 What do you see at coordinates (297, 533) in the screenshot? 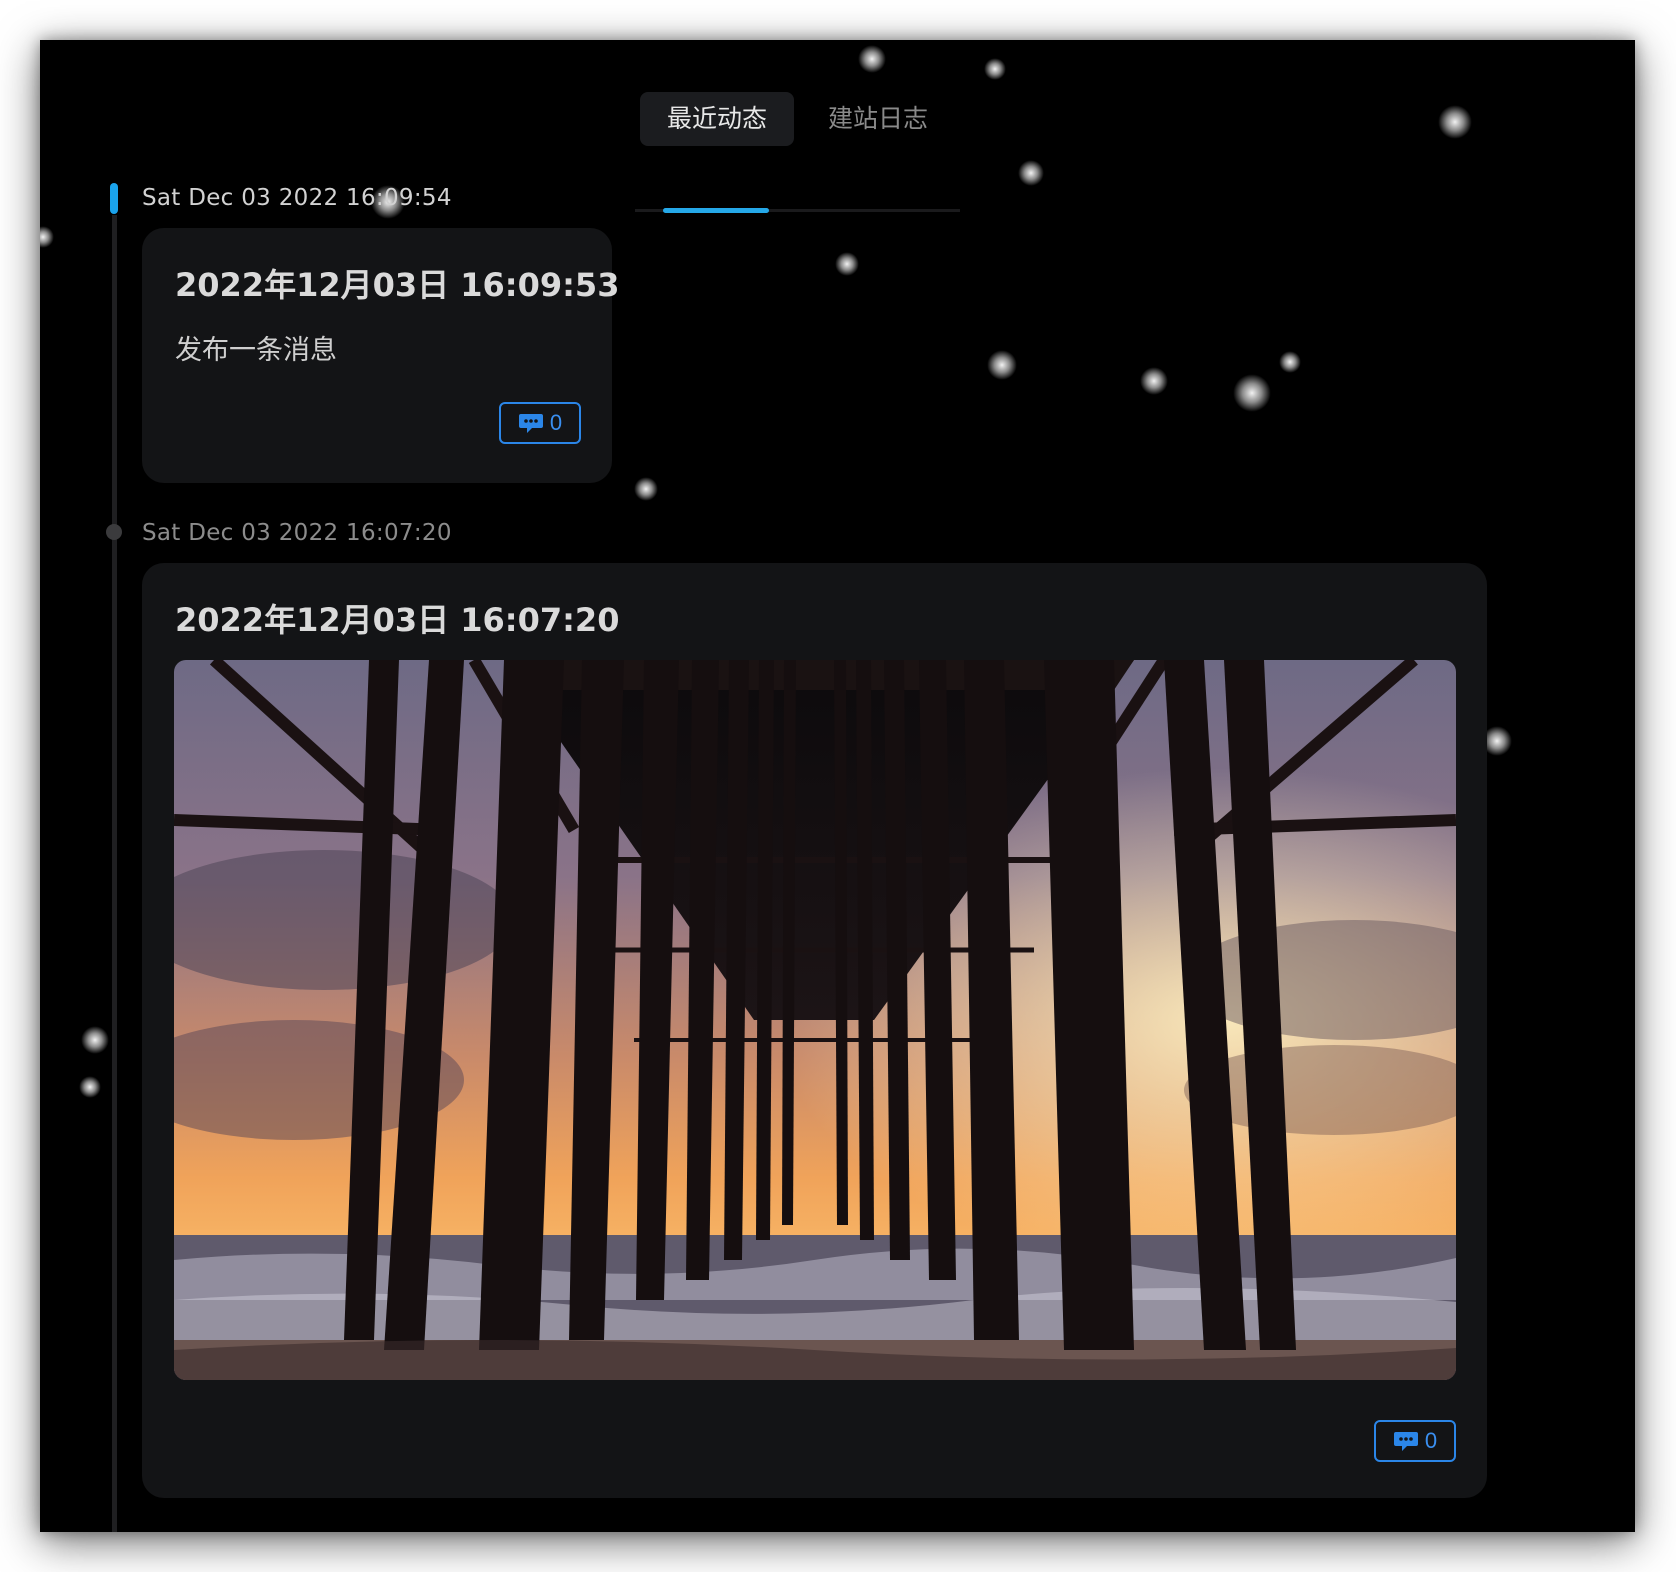
I see `timeline-timestamp: Sat Dec 03 2022 16:07:20` at bounding box center [297, 533].